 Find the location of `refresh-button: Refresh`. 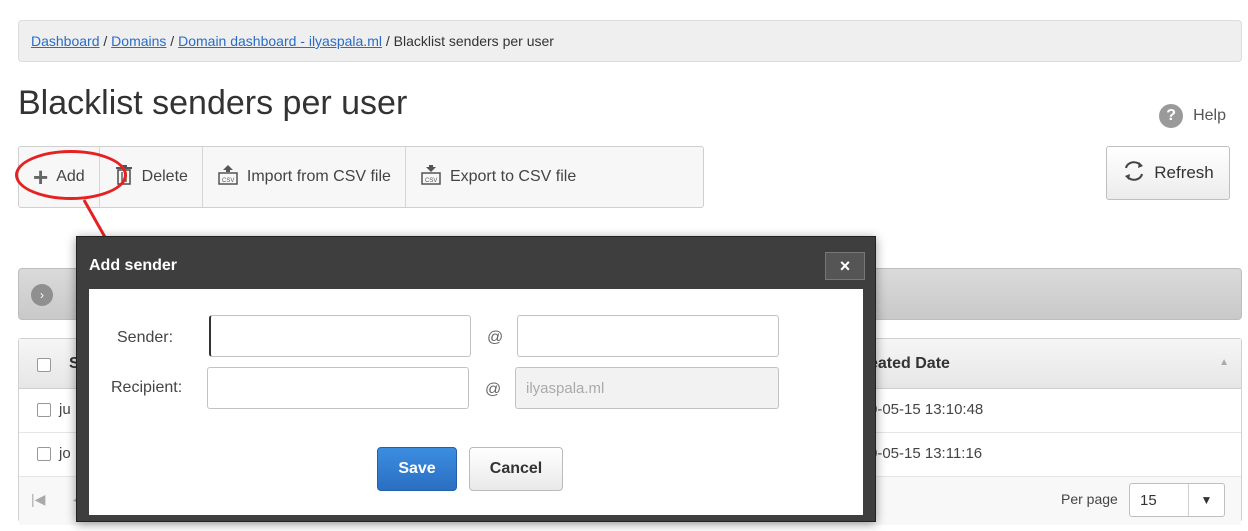

refresh-button: Refresh is located at coordinates (1168, 173).